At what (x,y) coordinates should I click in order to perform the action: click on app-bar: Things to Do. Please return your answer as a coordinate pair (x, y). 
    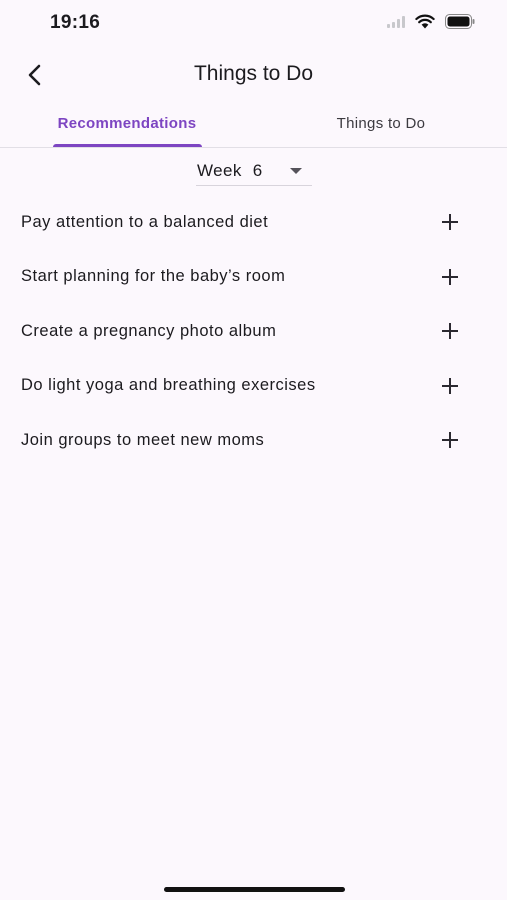
    Looking at the image, I should click on (253, 75).